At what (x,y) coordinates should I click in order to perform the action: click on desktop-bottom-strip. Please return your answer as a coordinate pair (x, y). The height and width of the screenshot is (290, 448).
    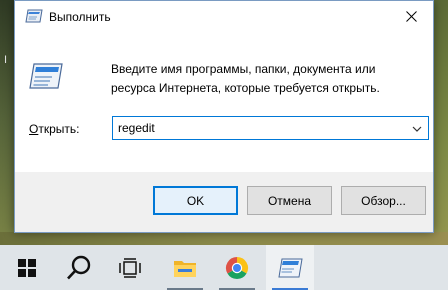
    Looking at the image, I should click on (224, 238).